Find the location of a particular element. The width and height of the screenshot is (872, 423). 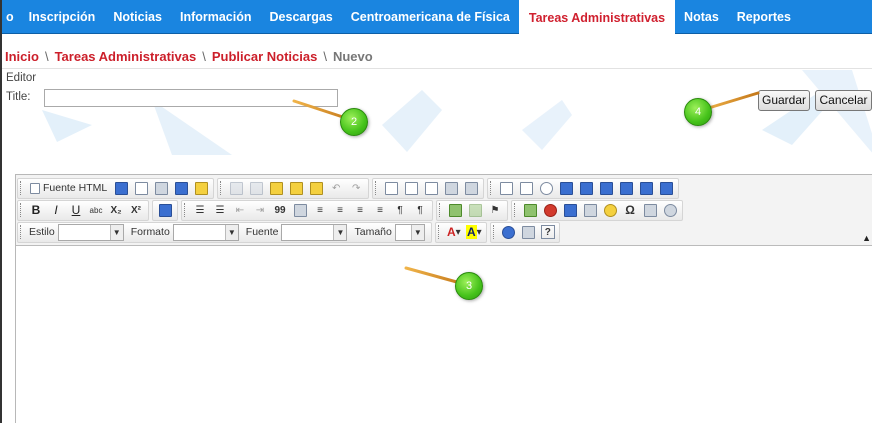

align-justify-icon: ≡ is located at coordinates (380, 210).